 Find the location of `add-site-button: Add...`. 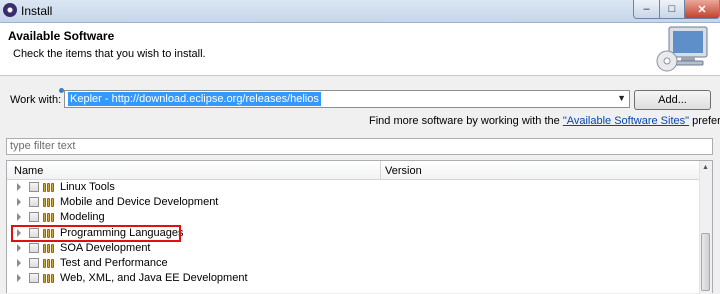

add-site-button: Add... is located at coordinates (672, 100).